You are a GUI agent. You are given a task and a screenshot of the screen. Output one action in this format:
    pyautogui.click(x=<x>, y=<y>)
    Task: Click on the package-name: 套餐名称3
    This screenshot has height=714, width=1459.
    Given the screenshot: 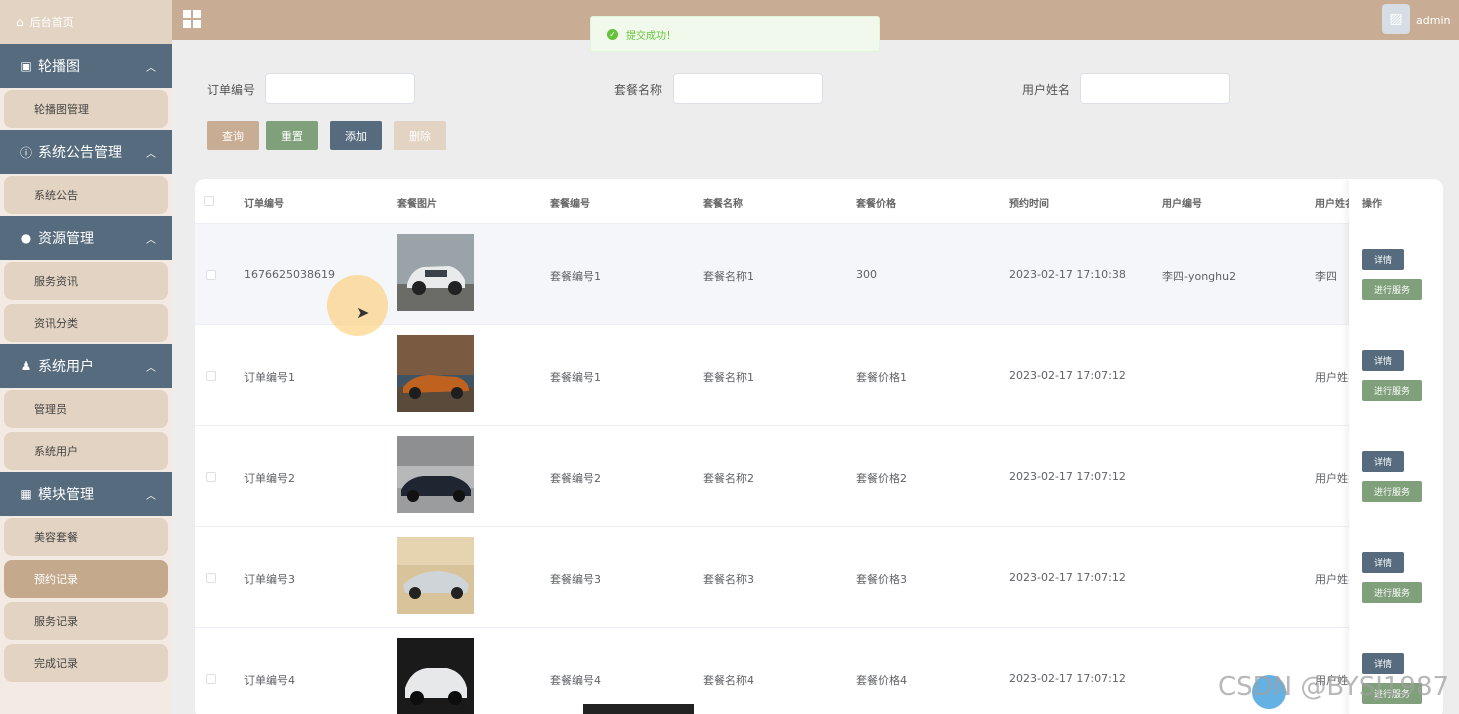 What is the action you would take?
    pyautogui.click(x=728, y=579)
    